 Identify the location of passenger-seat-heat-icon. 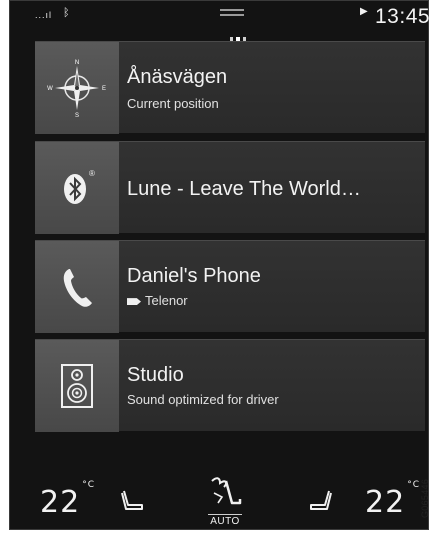
(320, 503).